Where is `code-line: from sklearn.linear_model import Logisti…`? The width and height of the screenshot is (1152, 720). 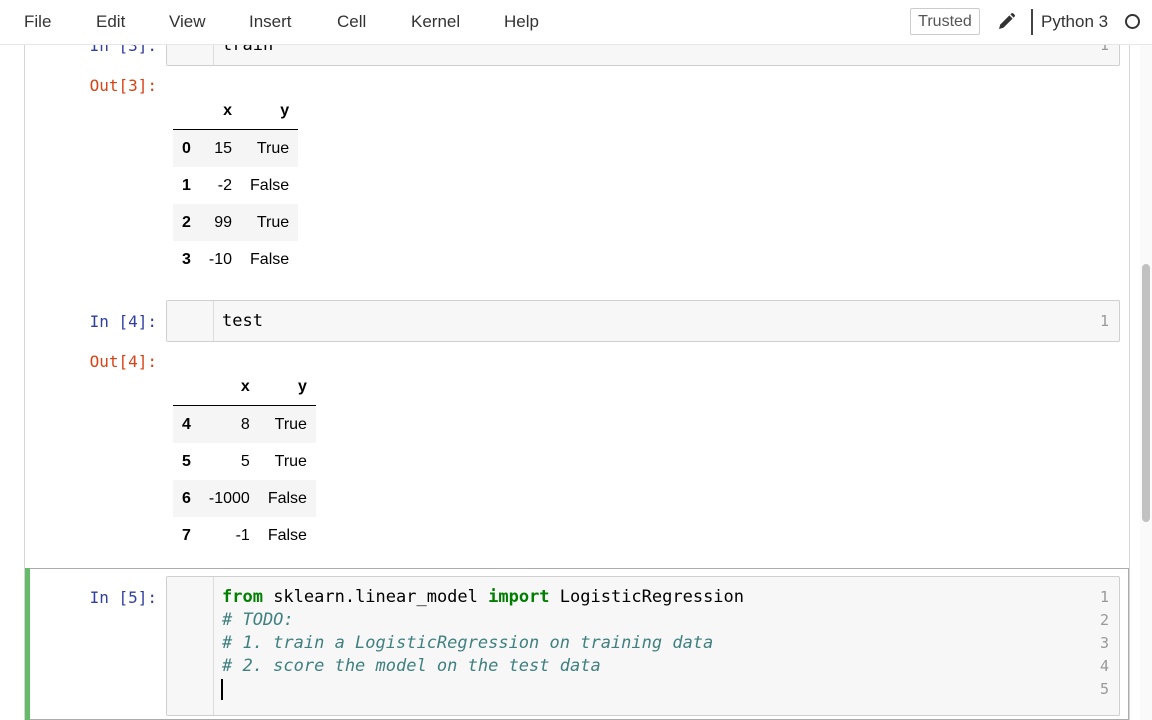
code-line: from sklearn.linear_model import Logisti… is located at coordinates (483, 597).